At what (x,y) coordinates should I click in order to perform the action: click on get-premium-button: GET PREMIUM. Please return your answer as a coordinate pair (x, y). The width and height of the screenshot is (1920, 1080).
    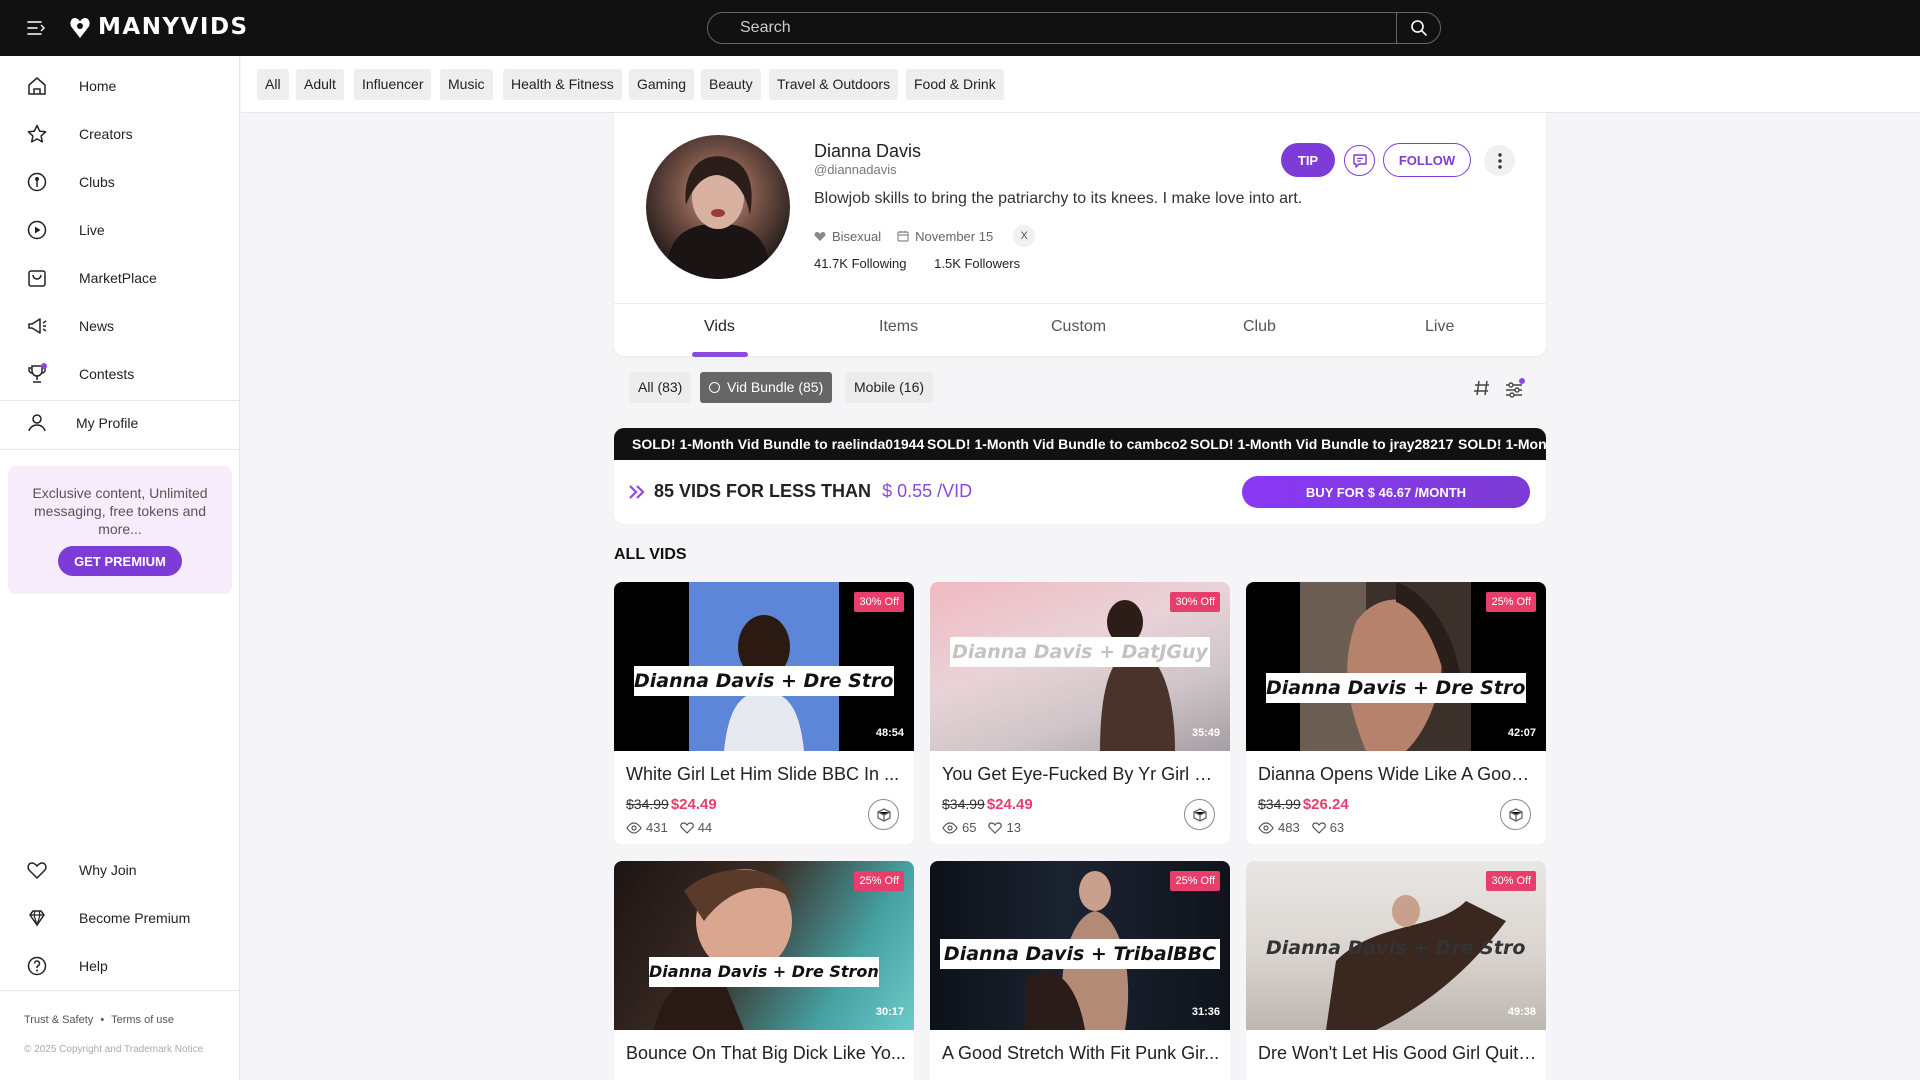
    Looking at the image, I should click on (120, 561).